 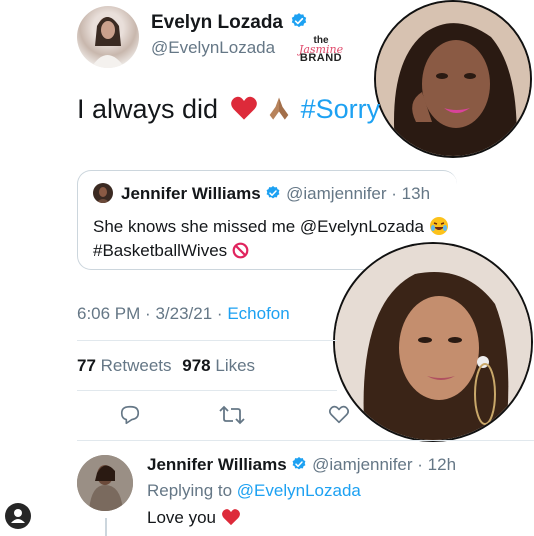 What do you see at coordinates (217, 22) in the screenshot?
I see `main-display-name-text: Evelyn Lozada` at bounding box center [217, 22].